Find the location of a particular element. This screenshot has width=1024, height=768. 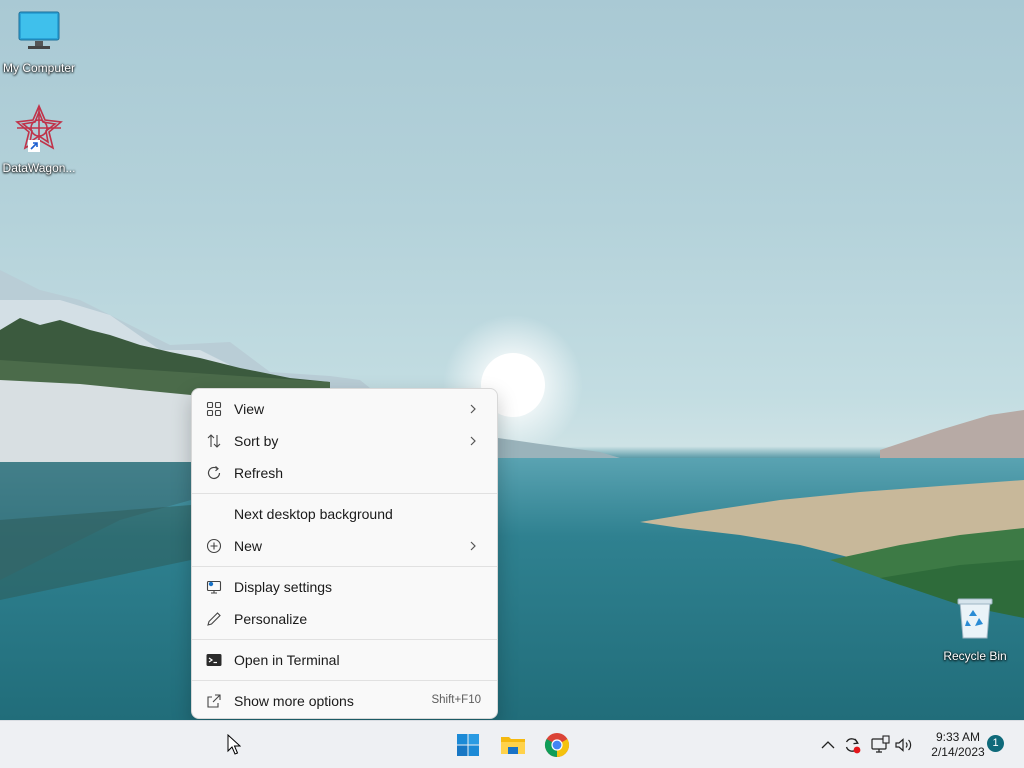

desktop-icon-label: Recycle Bin is located at coordinates (975, 656).